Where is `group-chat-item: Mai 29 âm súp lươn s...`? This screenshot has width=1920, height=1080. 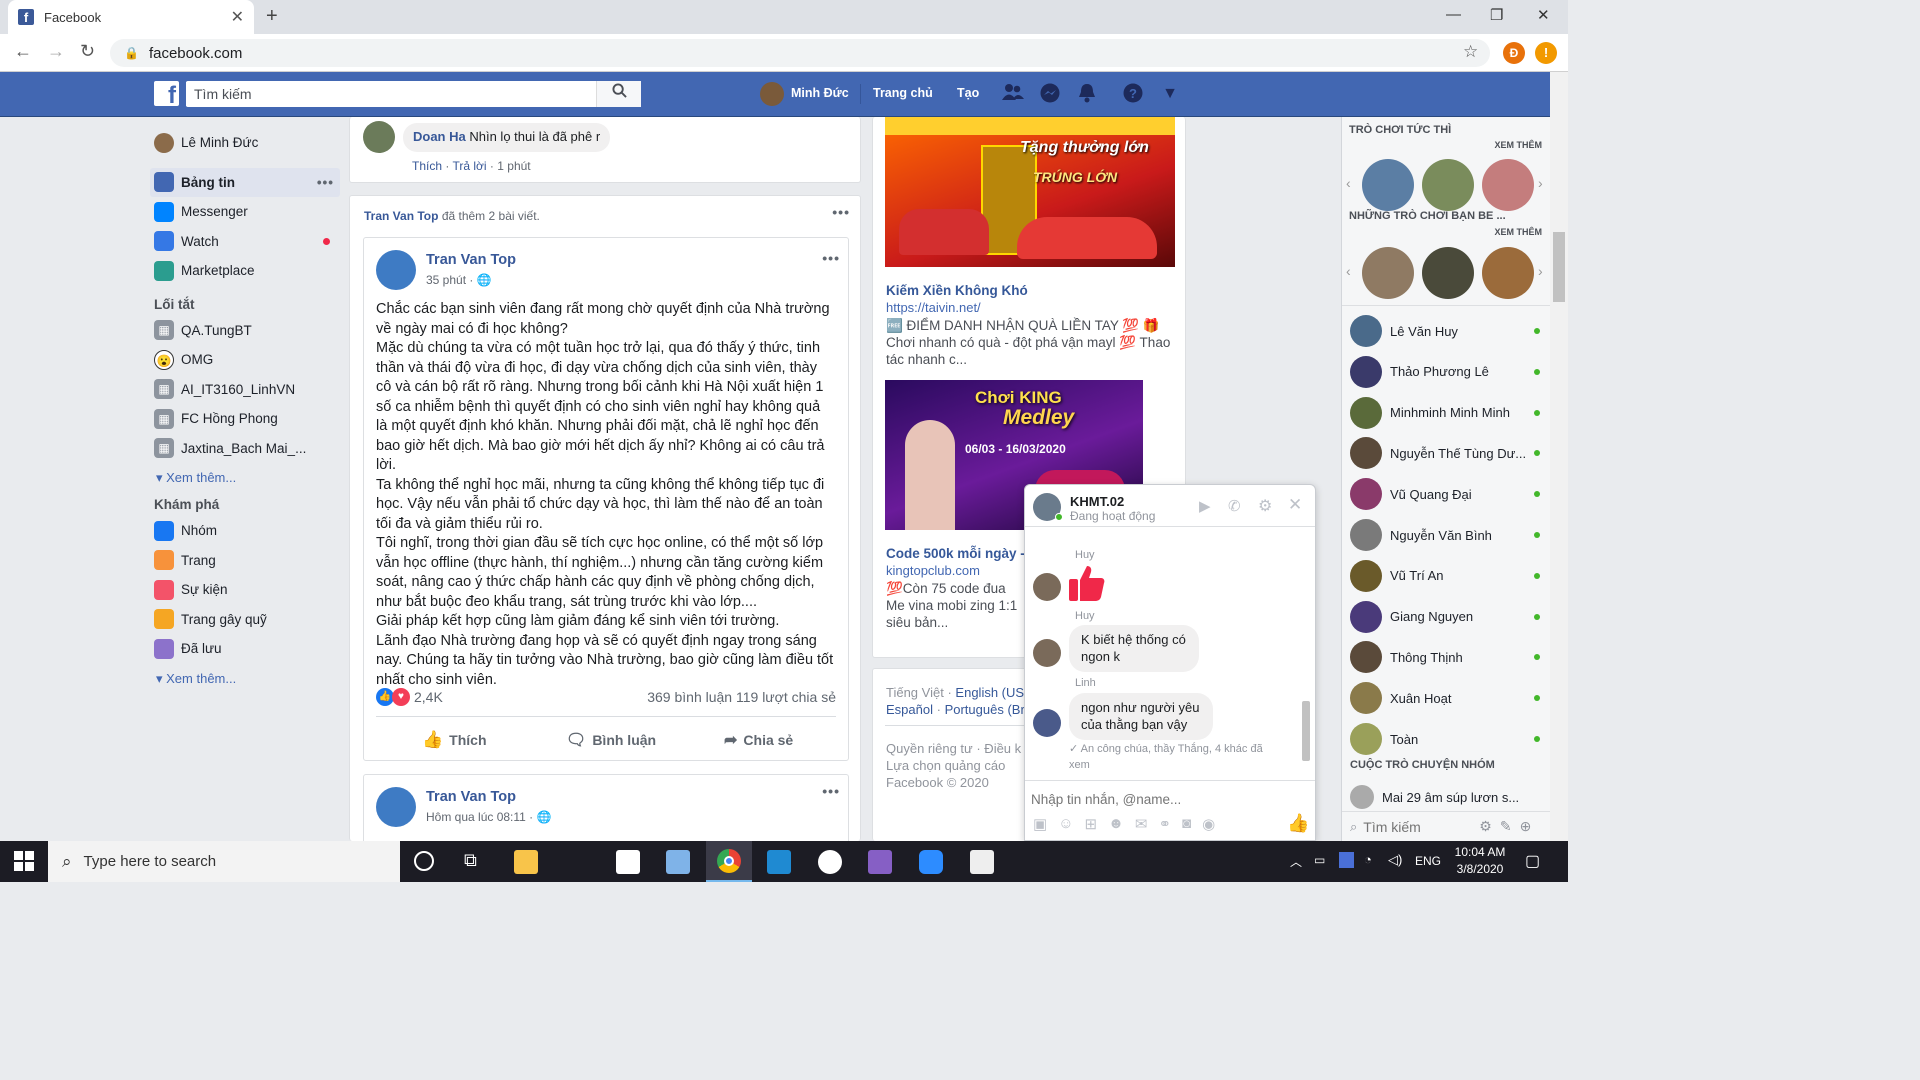 group-chat-item: Mai 29 âm súp lươn s... is located at coordinates (1446, 797).